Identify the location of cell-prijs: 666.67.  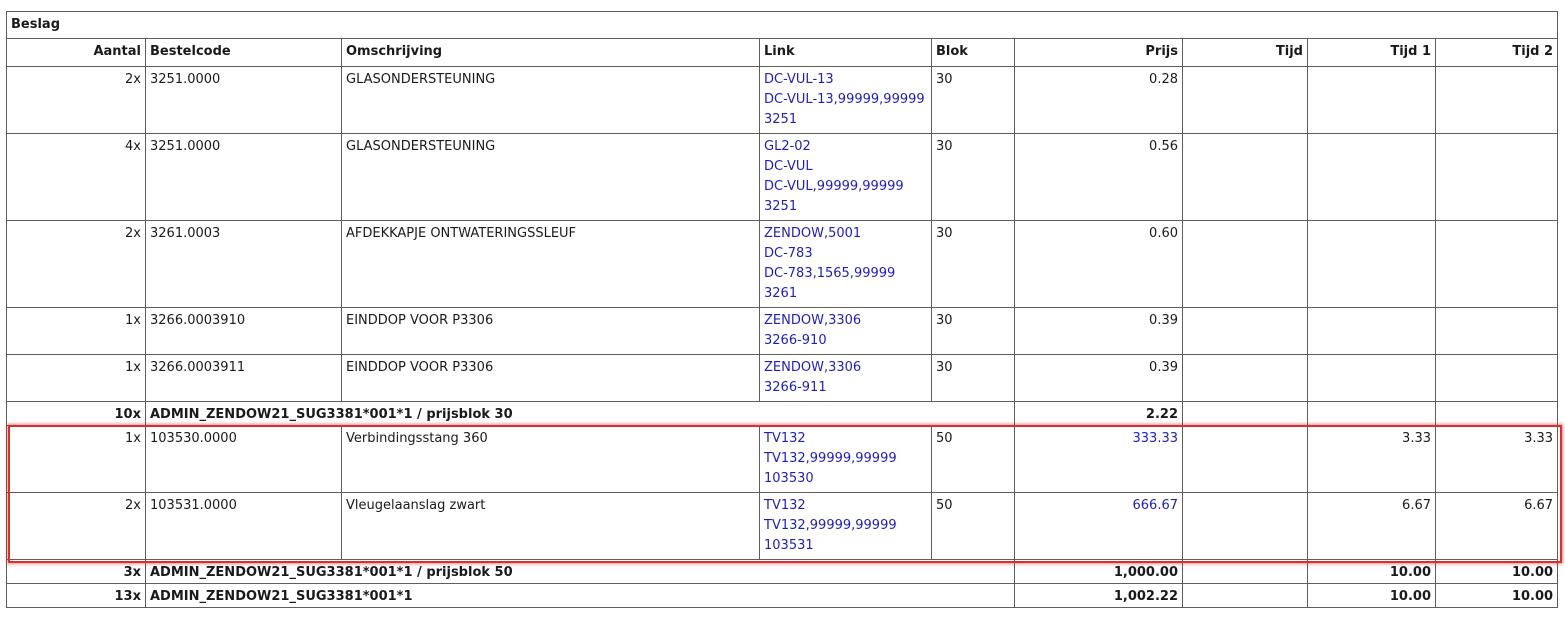
(1098, 526).